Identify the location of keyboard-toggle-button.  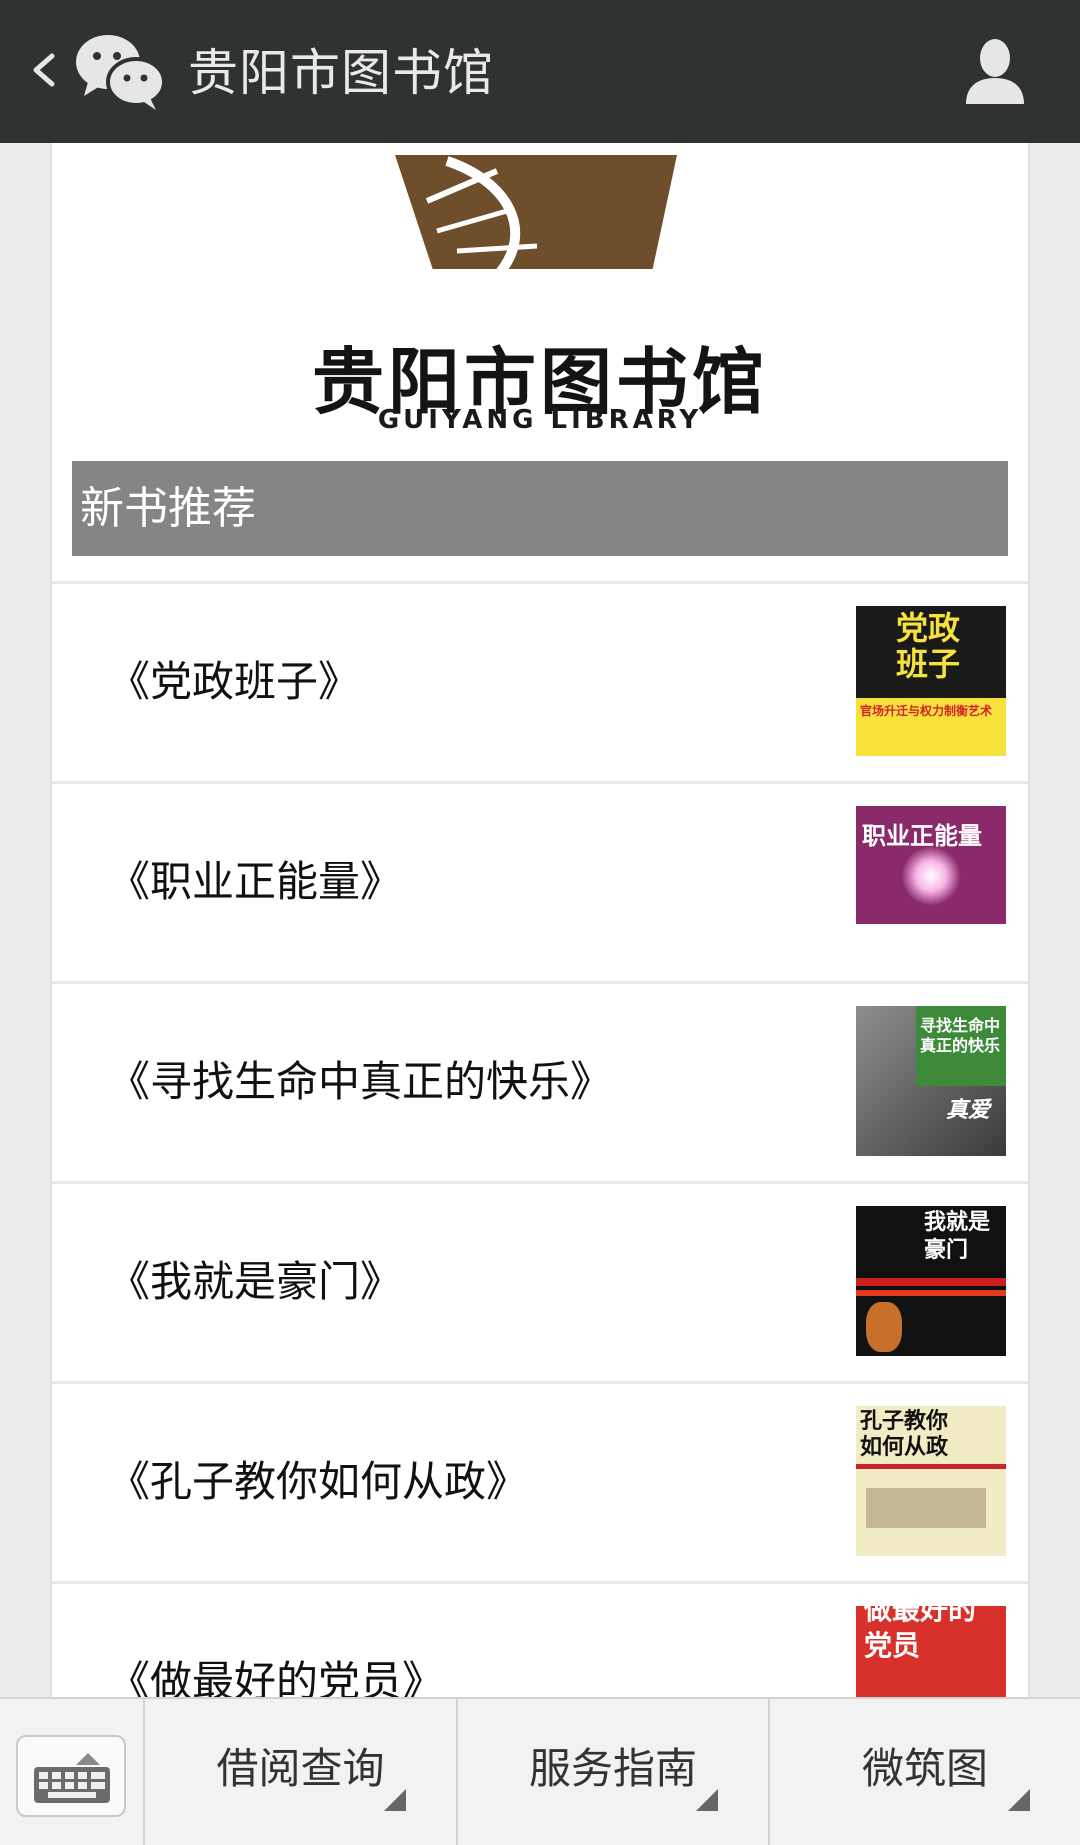
(71, 1776).